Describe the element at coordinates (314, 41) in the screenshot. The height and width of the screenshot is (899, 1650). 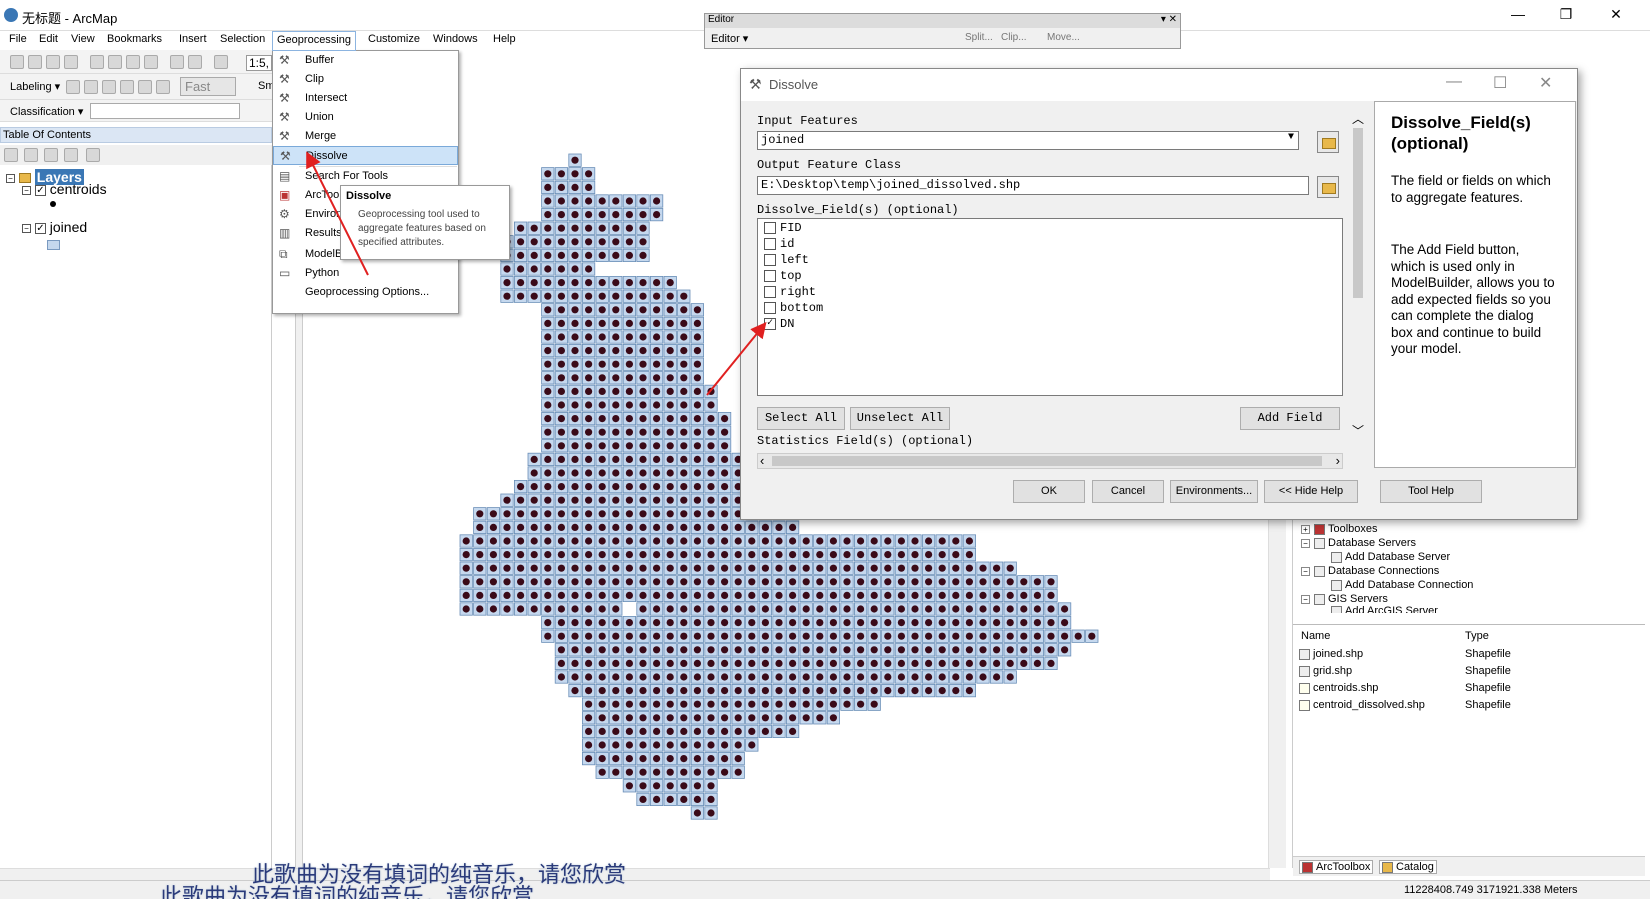
I see `menu-geoprocessing: Geoprocessing` at that location.